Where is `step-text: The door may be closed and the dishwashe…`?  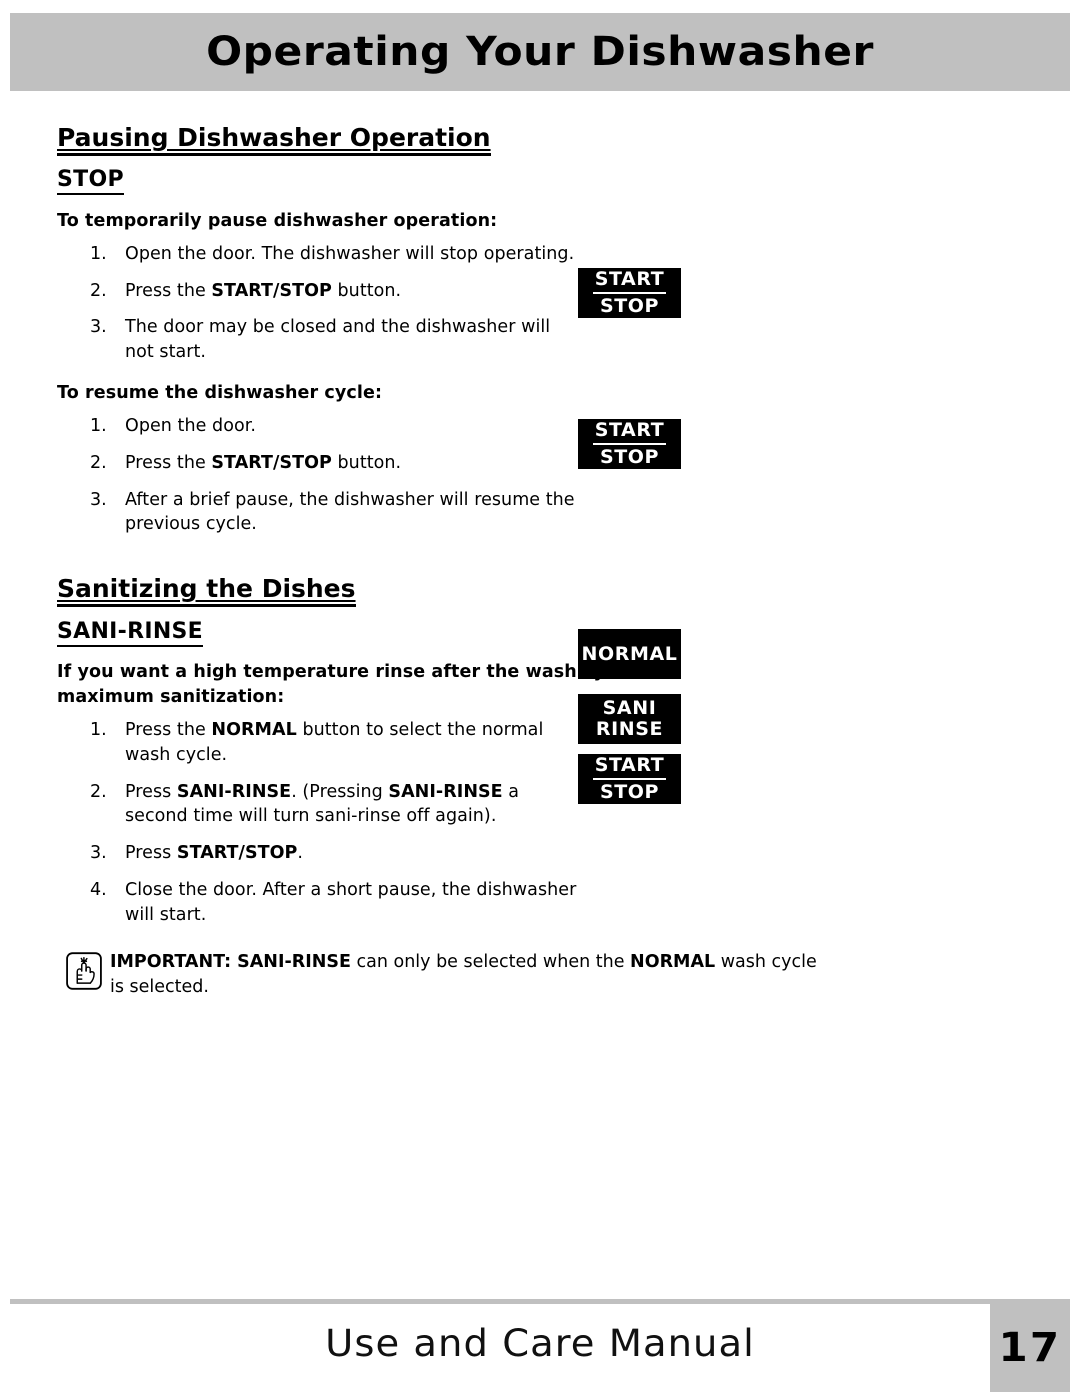 step-text: The door may be closed and the dishwashe… is located at coordinates (338, 340).